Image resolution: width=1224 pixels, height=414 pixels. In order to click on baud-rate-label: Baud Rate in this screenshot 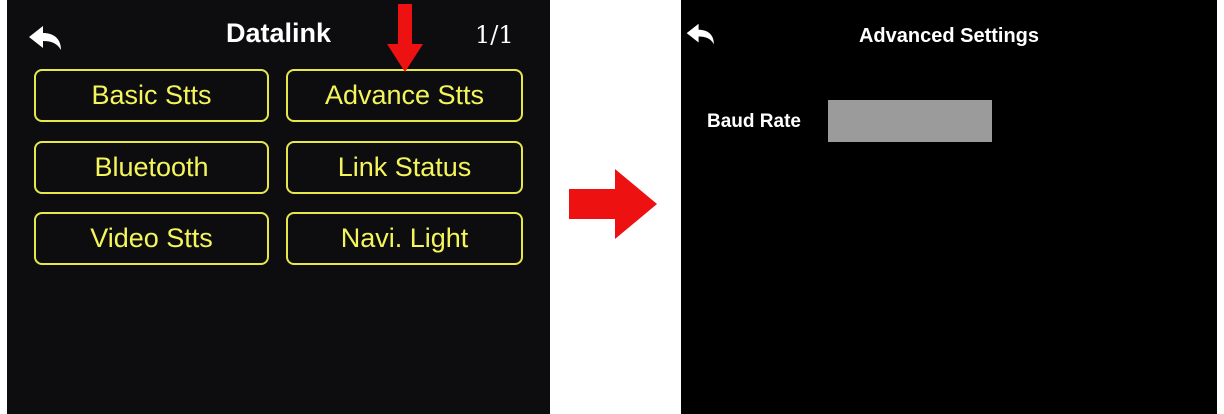, I will do `click(754, 121)`.